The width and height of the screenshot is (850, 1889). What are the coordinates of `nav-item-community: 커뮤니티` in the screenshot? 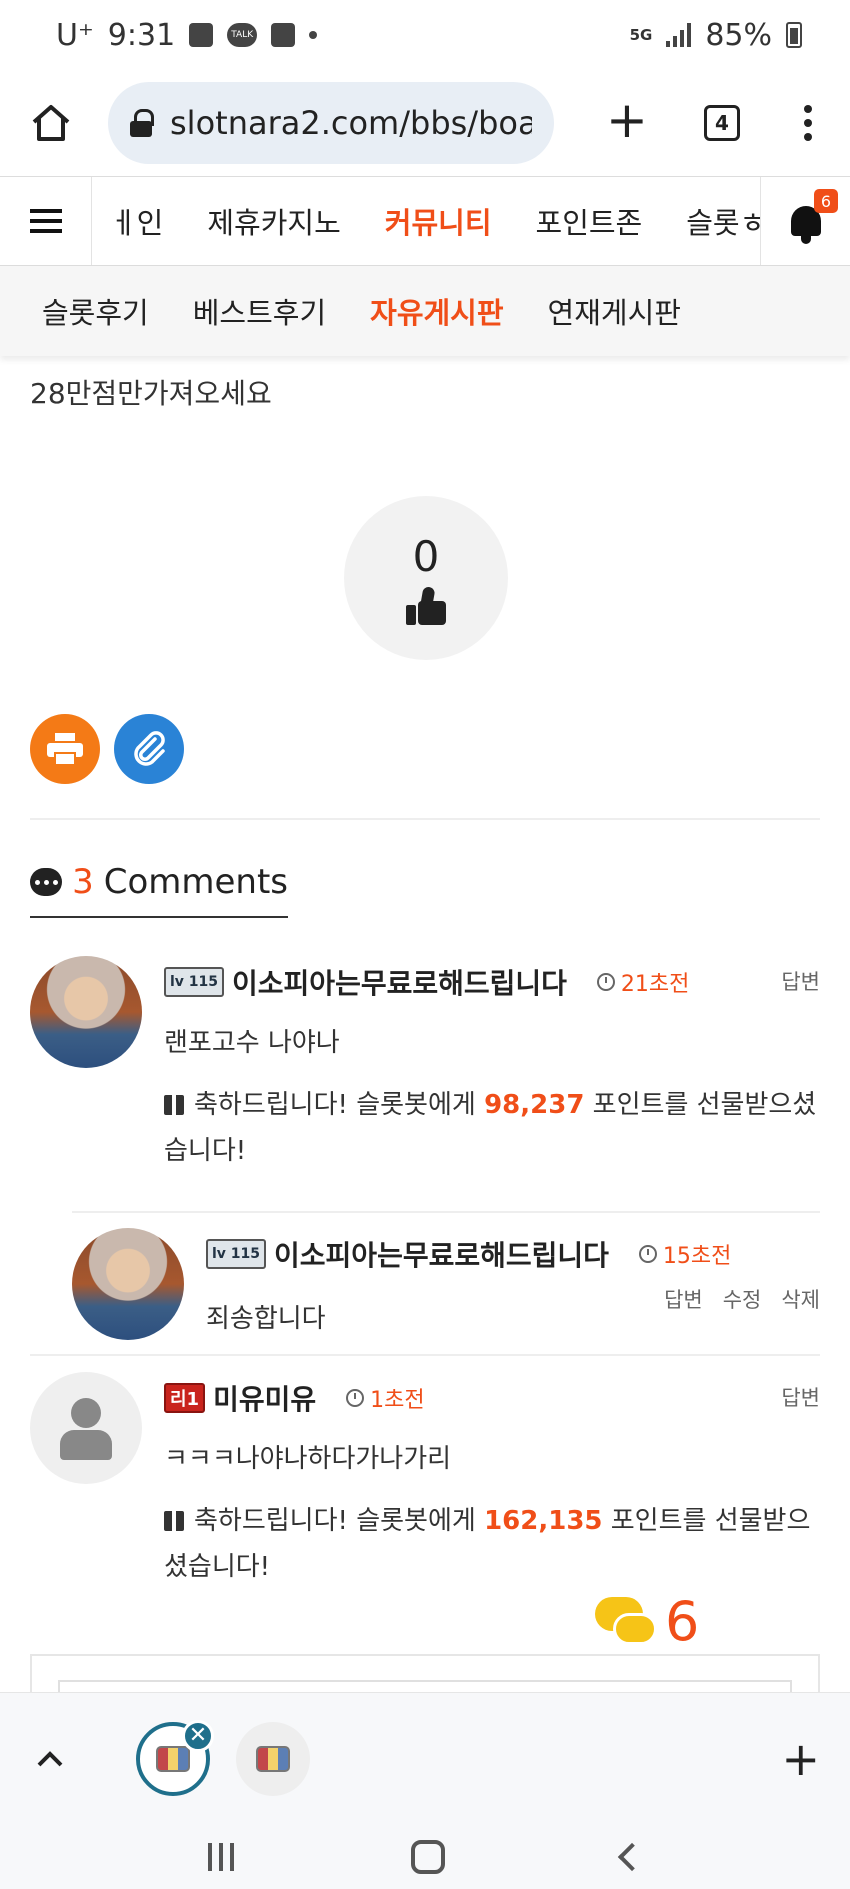 It's located at (438, 221).